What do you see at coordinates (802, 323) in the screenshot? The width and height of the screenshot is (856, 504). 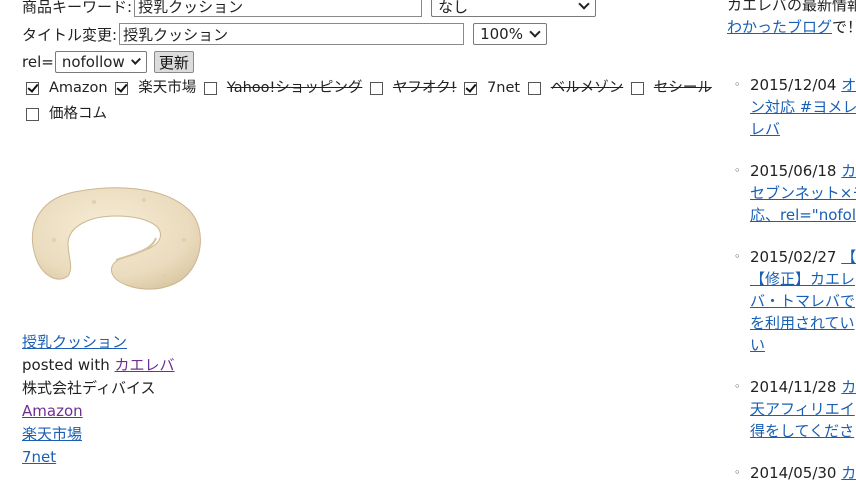 I see `post-link: を利用されてい` at bounding box center [802, 323].